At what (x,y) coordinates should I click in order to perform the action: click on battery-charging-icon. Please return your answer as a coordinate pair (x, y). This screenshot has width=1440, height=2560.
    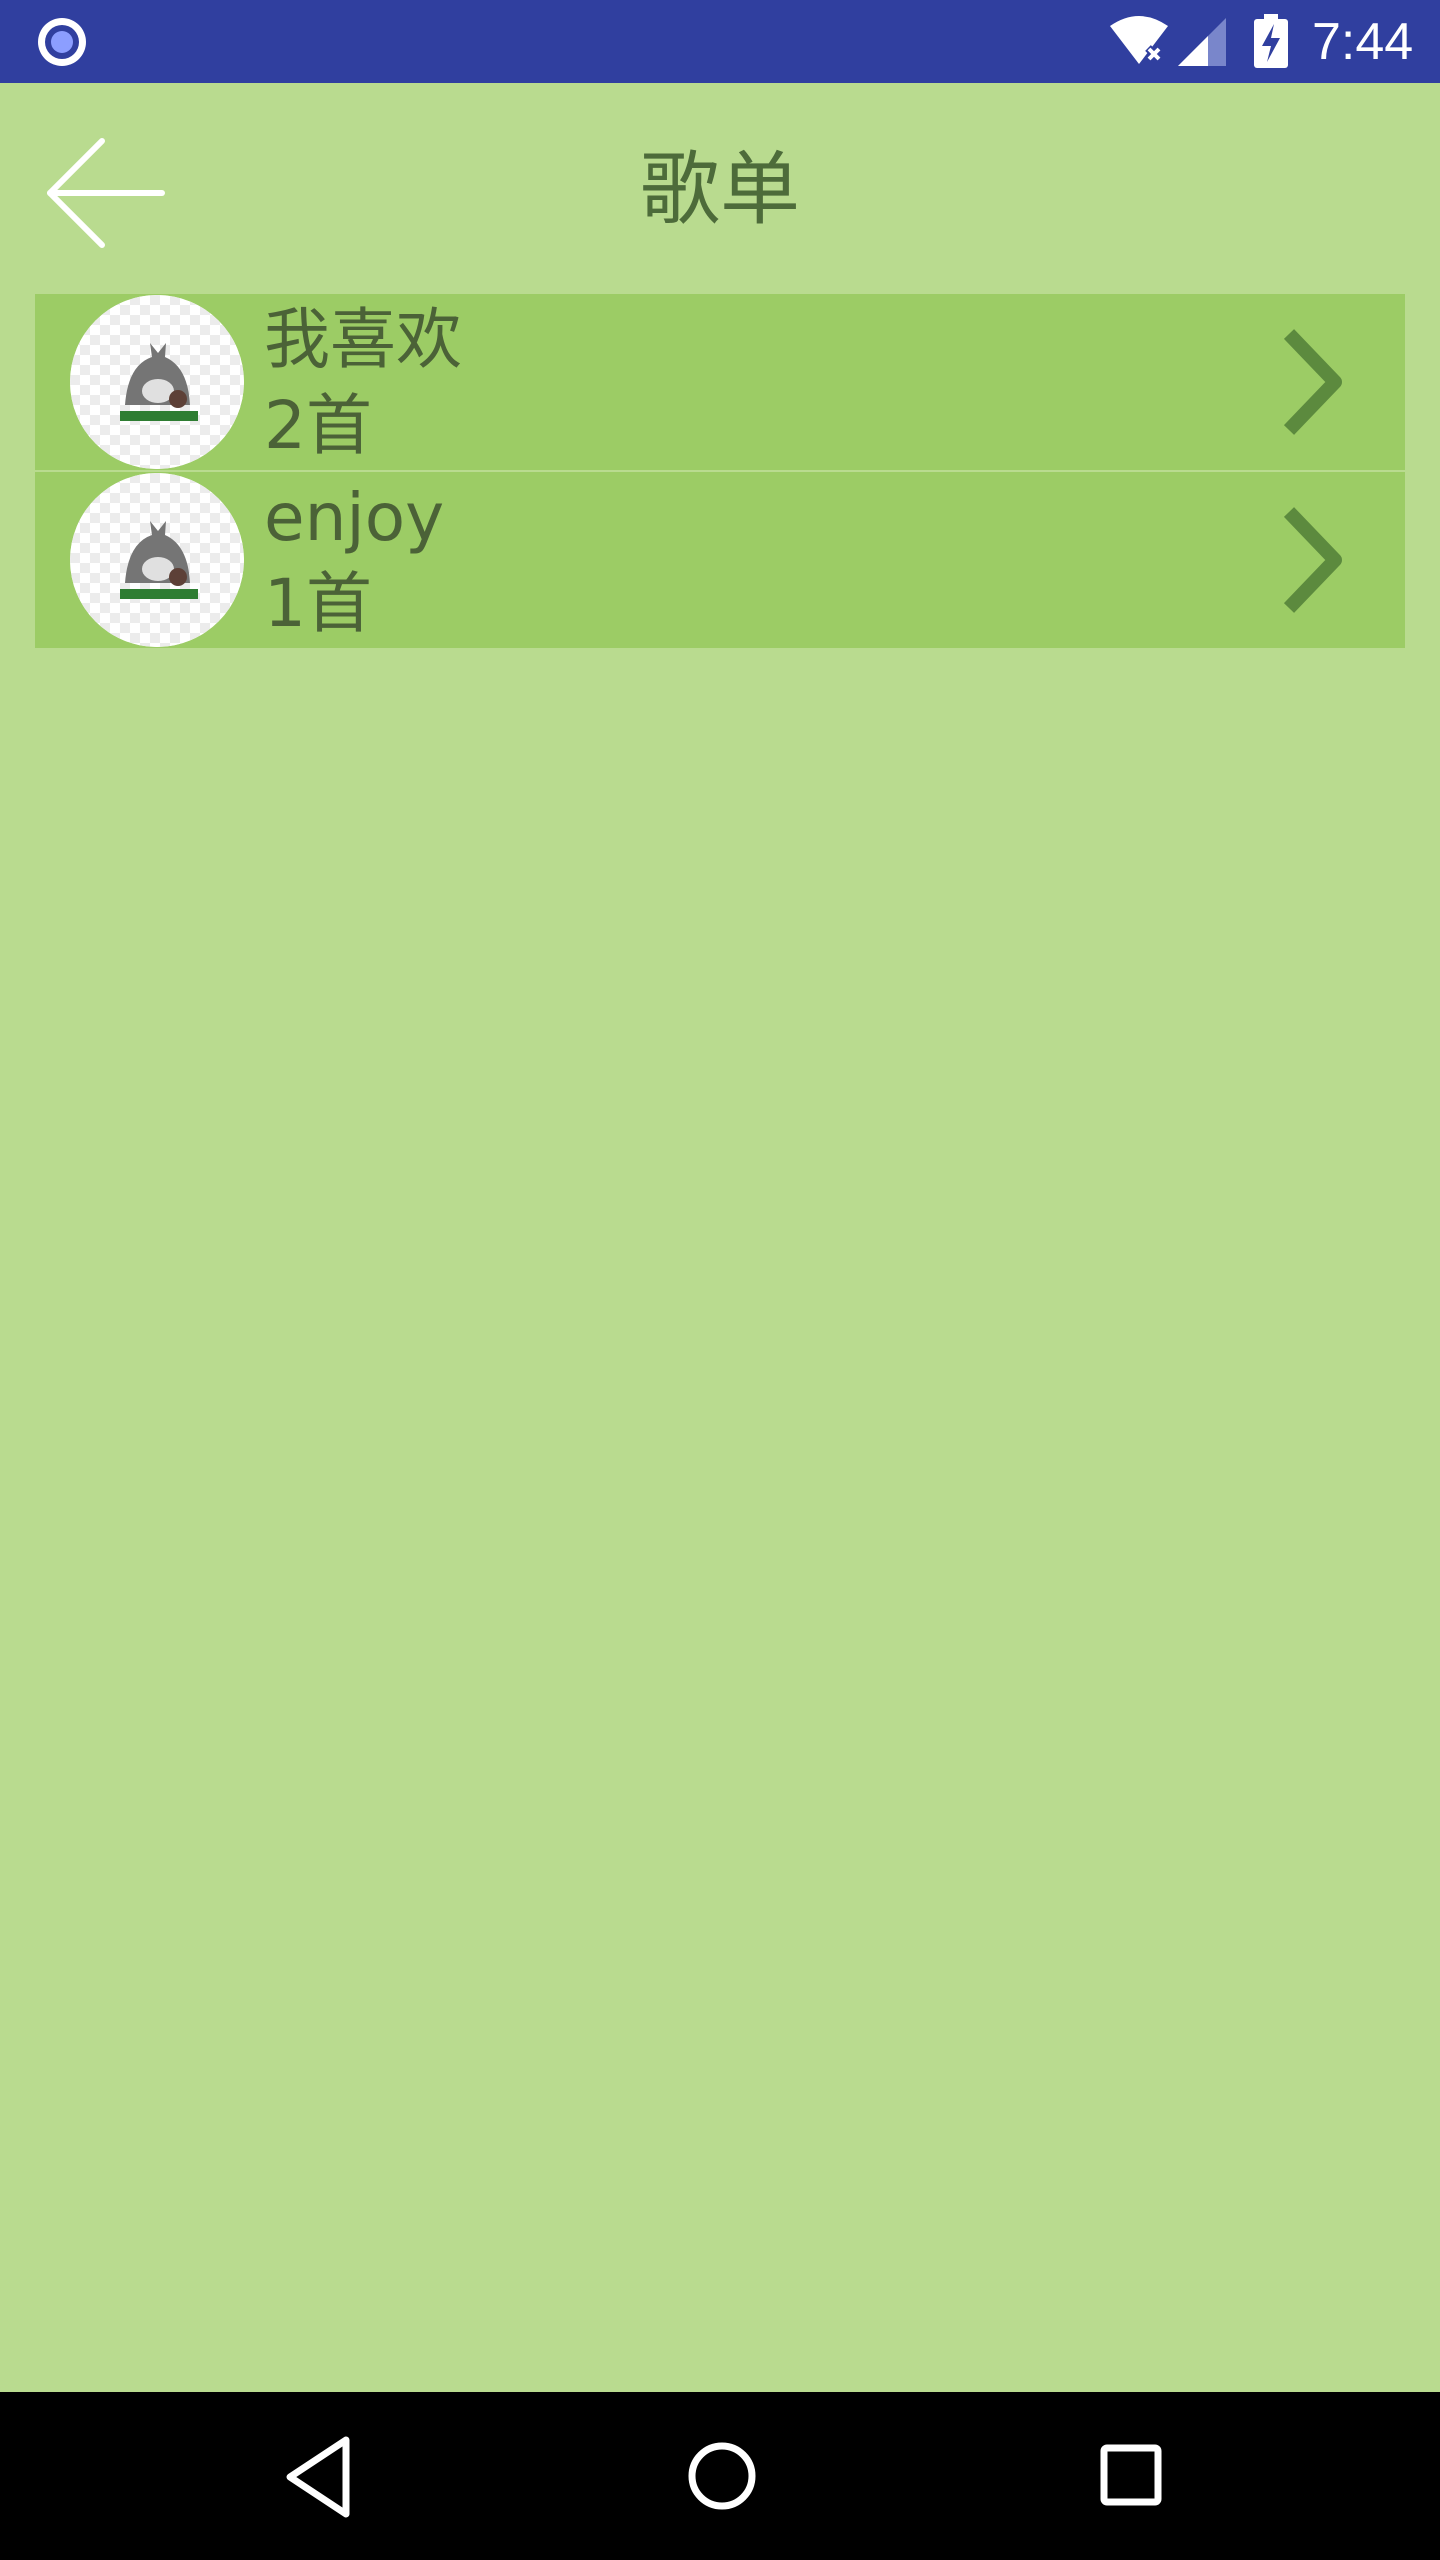
    Looking at the image, I should click on (1271, 41).